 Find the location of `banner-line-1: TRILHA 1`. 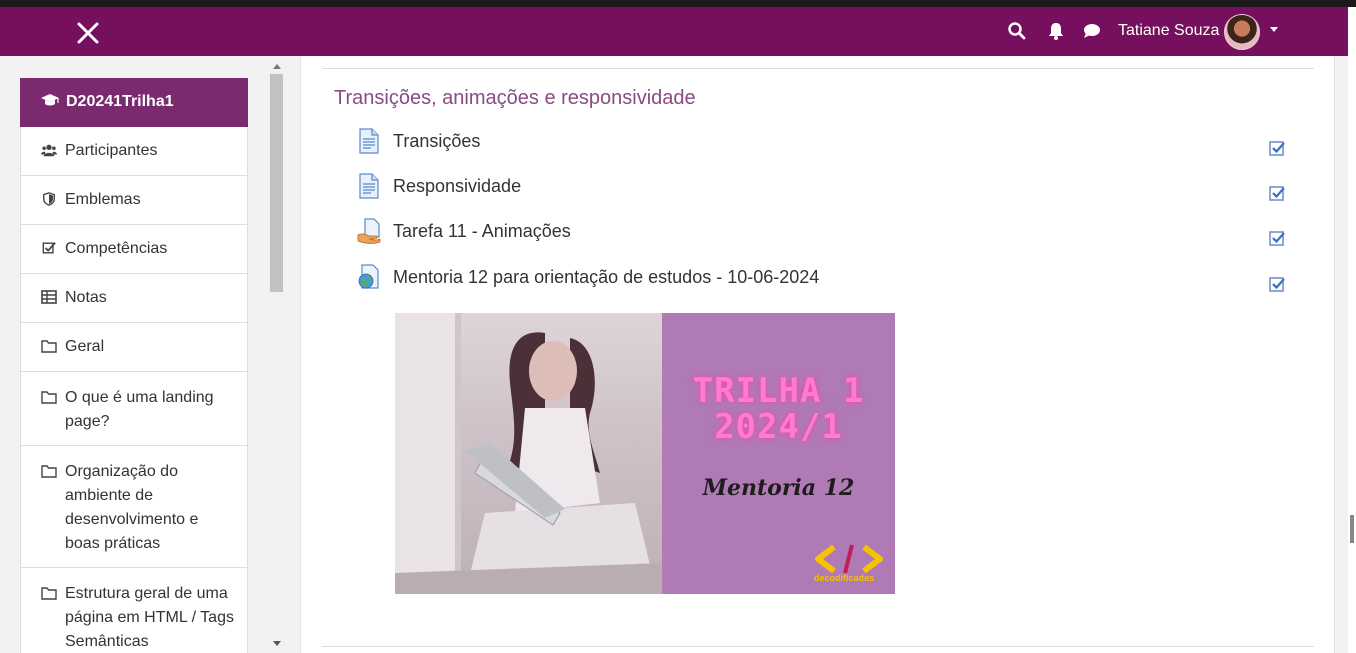

banner-line-1: TRILHA 1 is located at coordinates (778, 391).